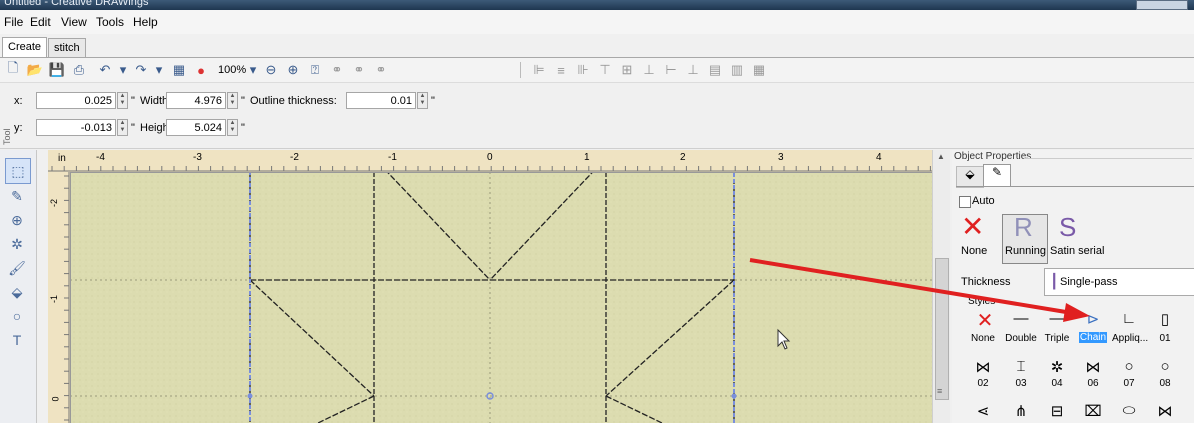 This screenshot has height=423, width=1194. What do you see at coordinates (271, 70) in the screenshot?
I see `zoom-out-icon: ⊖` at bounding box center [271, 70].